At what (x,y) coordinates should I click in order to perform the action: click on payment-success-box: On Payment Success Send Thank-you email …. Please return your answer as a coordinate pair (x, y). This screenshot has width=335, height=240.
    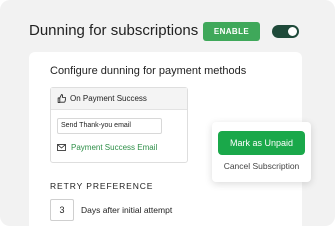
    Looking at the image, I should click on (119, 125).